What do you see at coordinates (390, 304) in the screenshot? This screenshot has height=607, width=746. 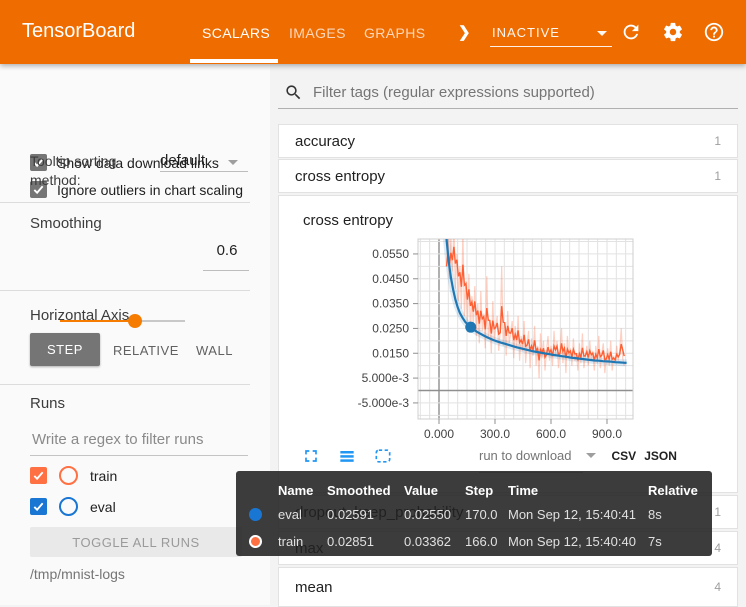 I see `svg-text: 0.0350` at bounding box center [390, 304].